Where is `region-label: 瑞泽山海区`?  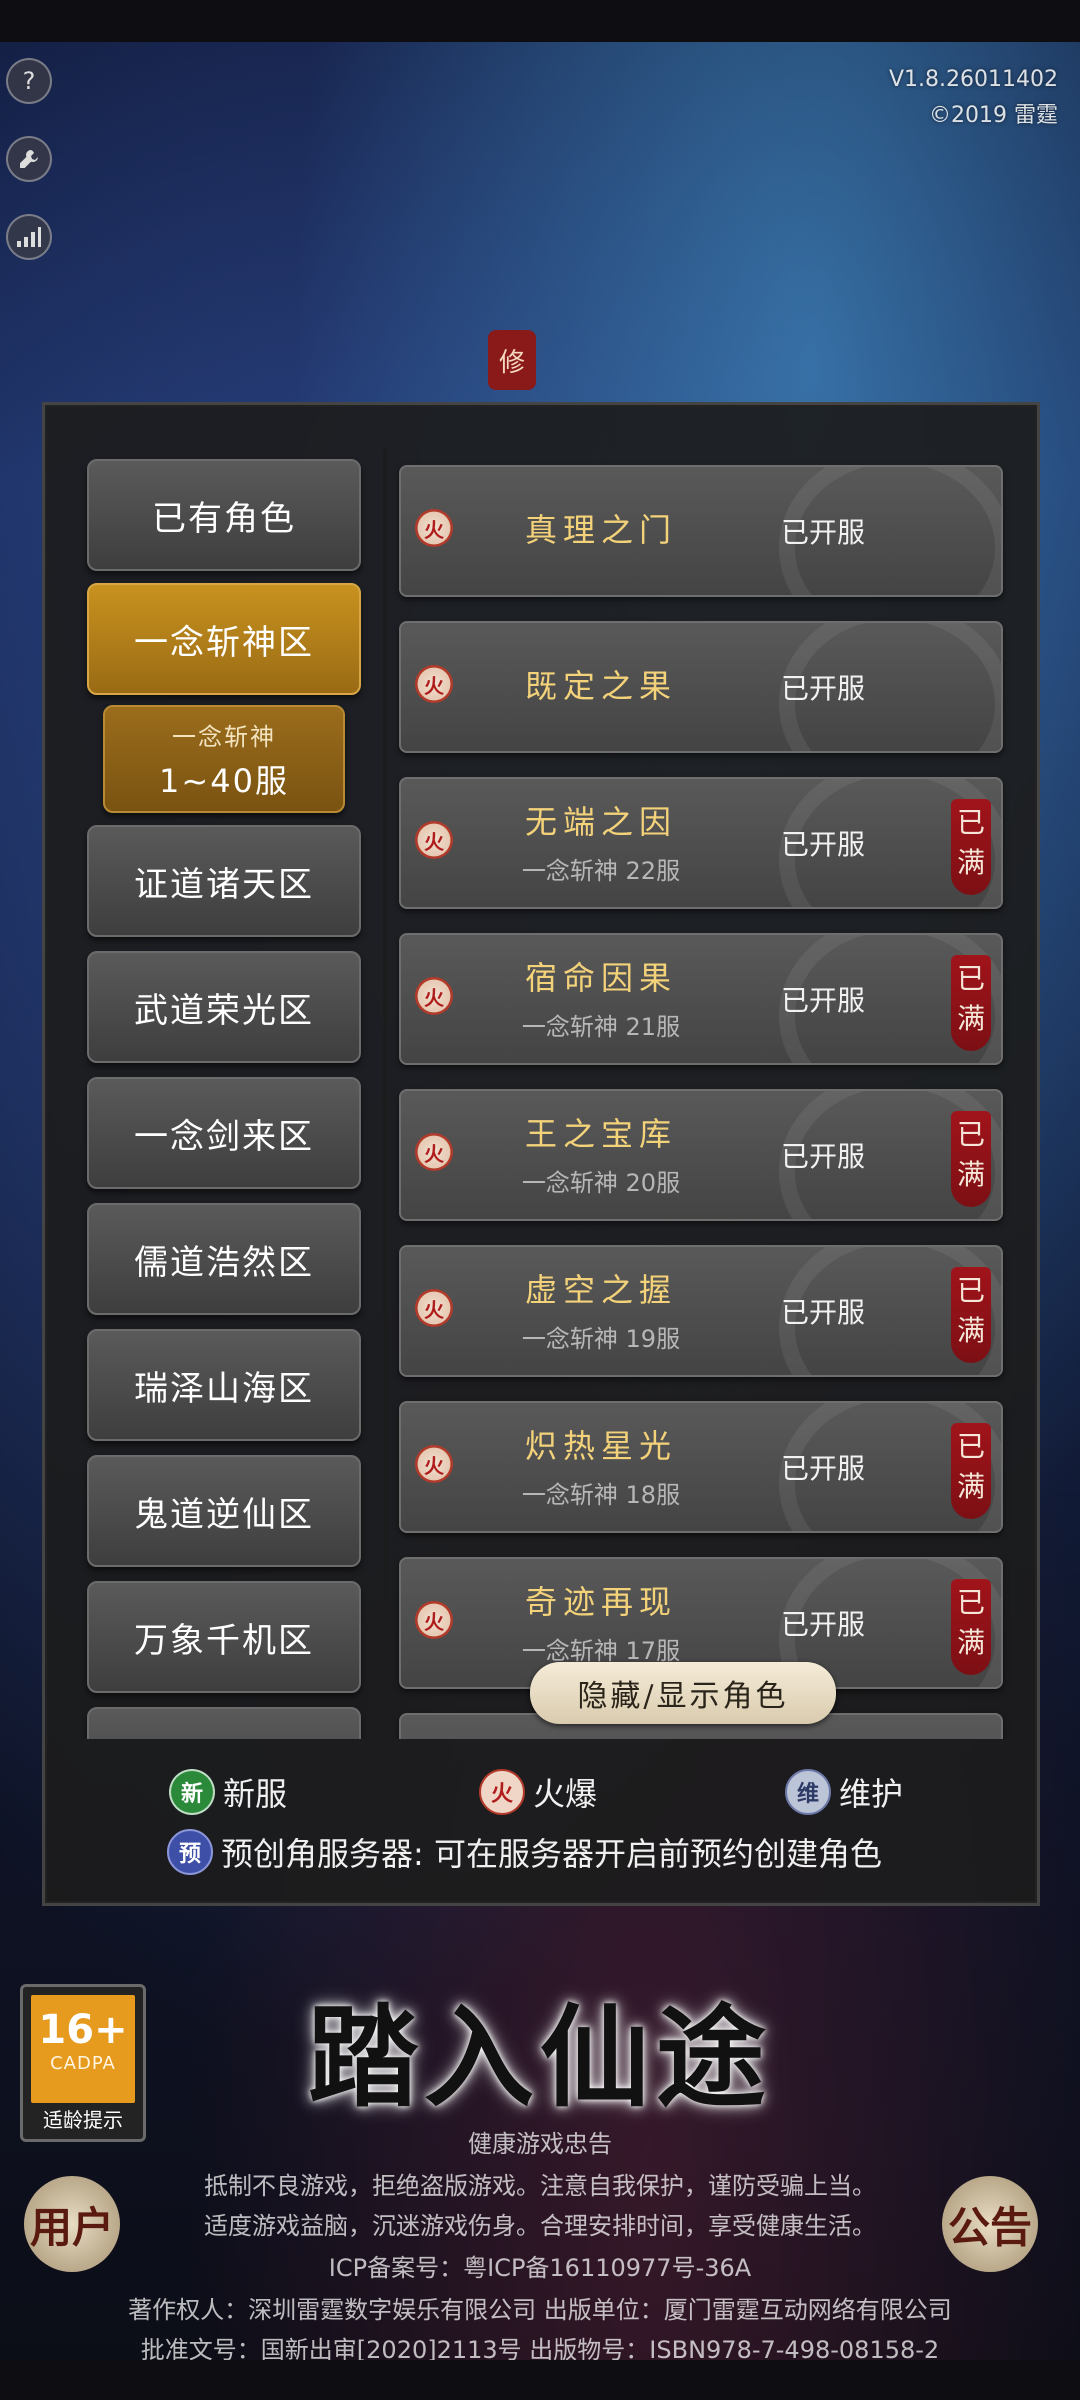
region-label: 瑞泽山海区 is located at coordinates (224, 1388).